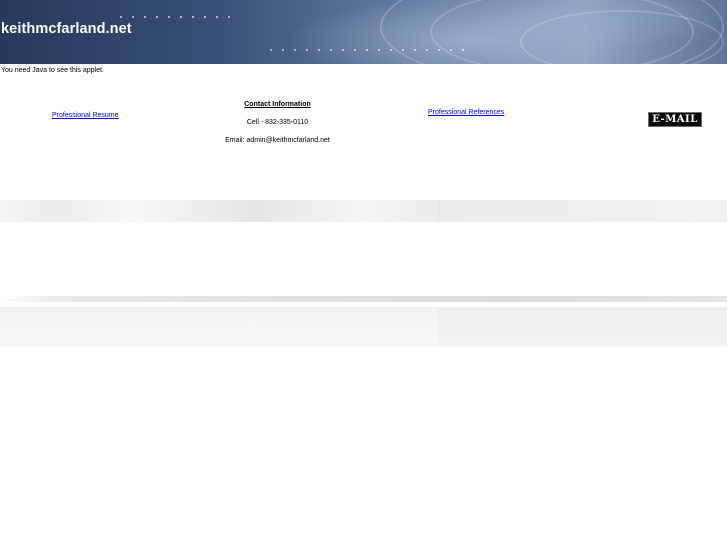 This screenshot has width=727, height=545. Describe the element at coordinates (466, 112) in the screenshot. I see `professional-references-link: Professional References` at that location.